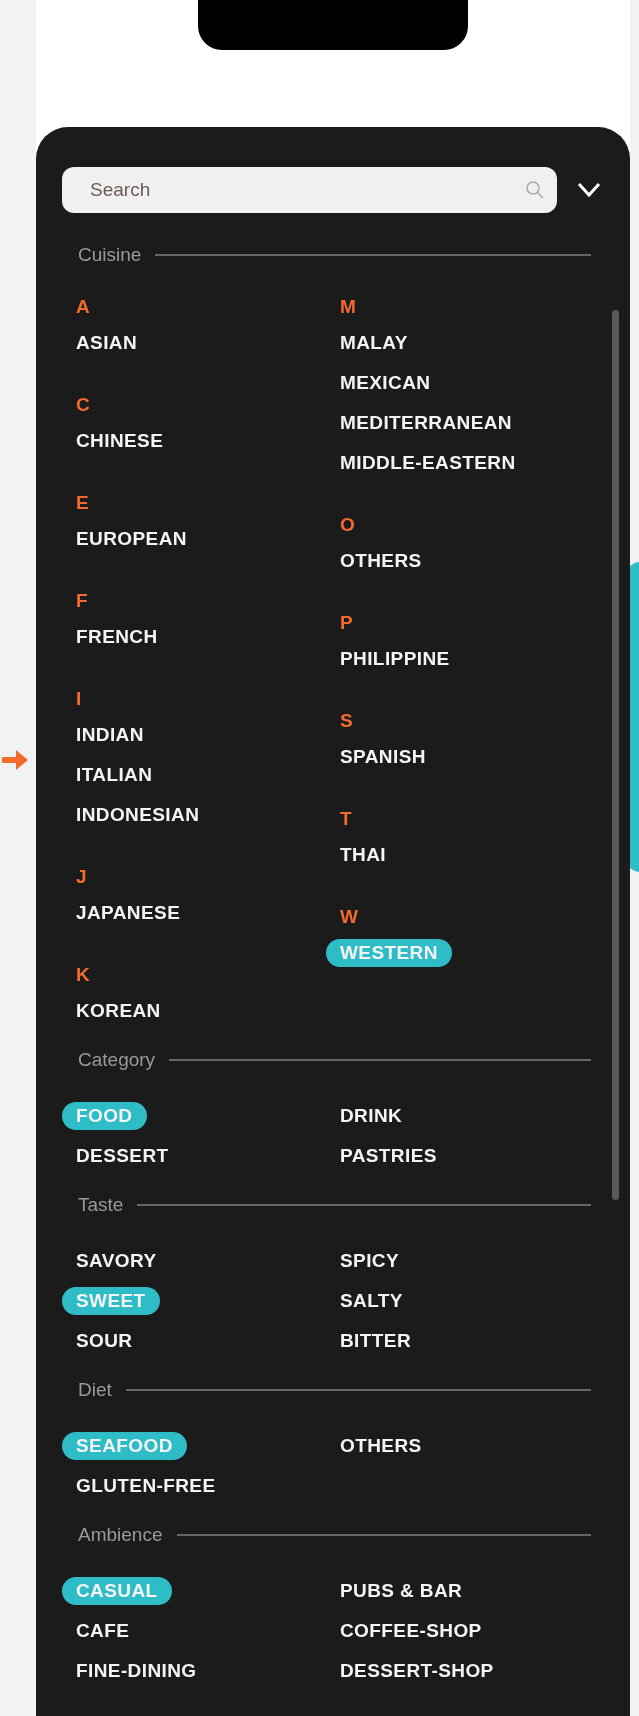 The image size is (639, 1716). Describe the element at coordinates (589, 190) in the screenshot. I see `chevron-down-icon` at that location.